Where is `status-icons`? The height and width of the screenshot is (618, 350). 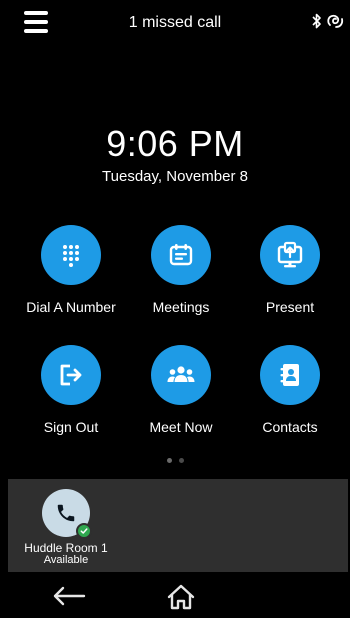
status-icons is located at coordinates (328, 21).